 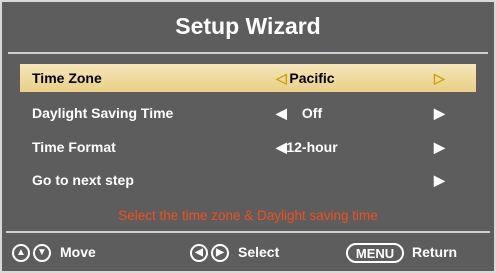 I want to click on up-icon: ▲, so click(x=21, y=253).